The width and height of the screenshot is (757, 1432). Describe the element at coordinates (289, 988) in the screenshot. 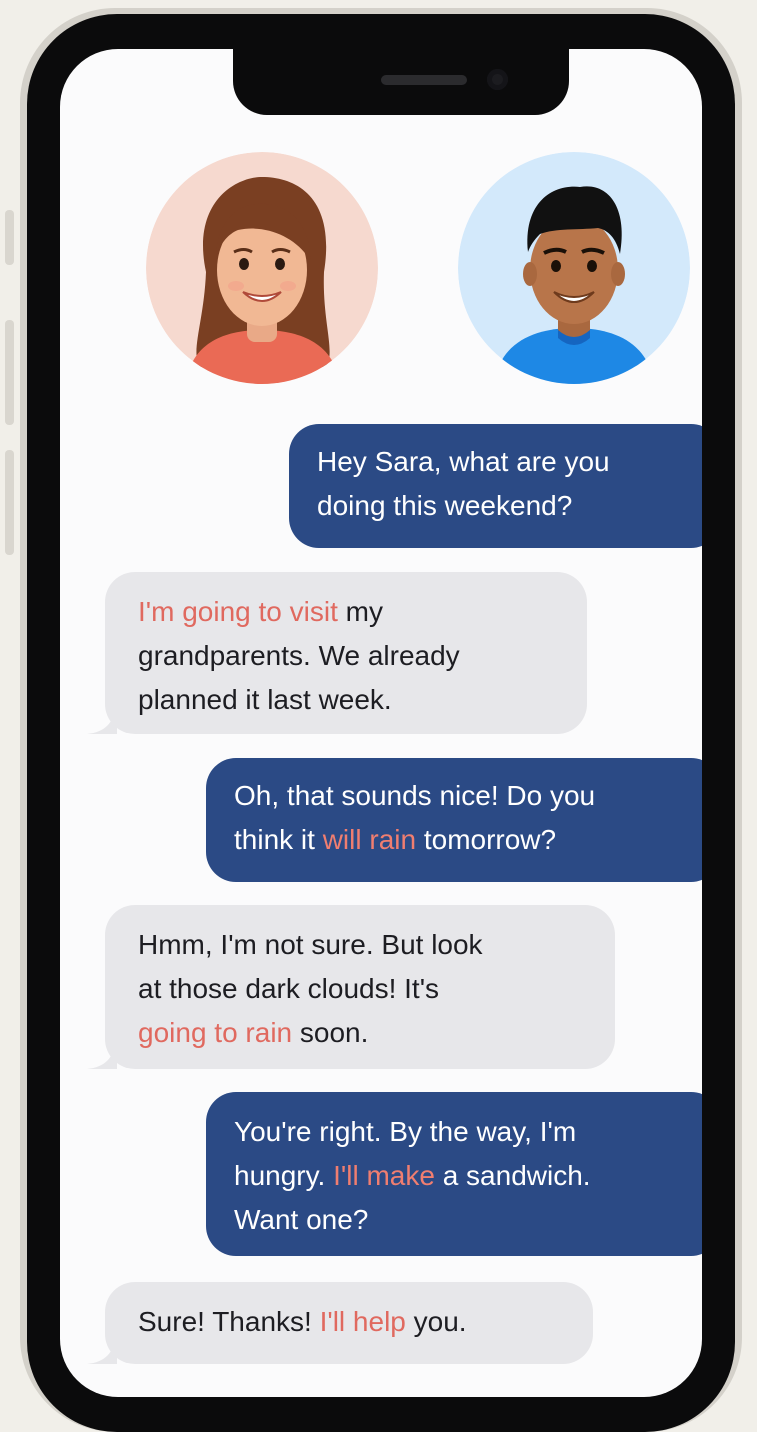

I see `message-segment: at those dark clouds! It's` at that location.